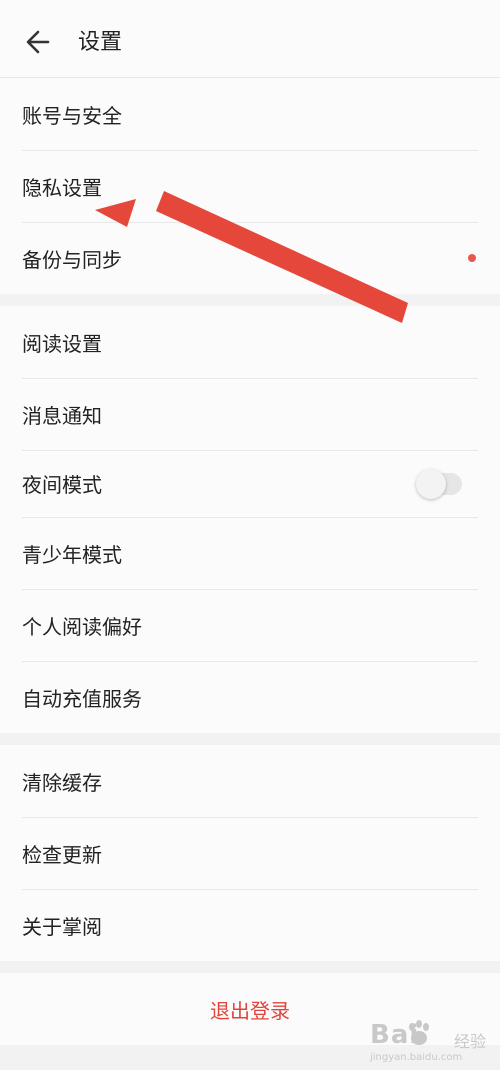 The width and height of the screenshot is (500, 1070). What do you see at coordinates (62, 926) in the screenshot?
I see `settings-item-label: 关于掌阅` at bounding box center [62, 926].